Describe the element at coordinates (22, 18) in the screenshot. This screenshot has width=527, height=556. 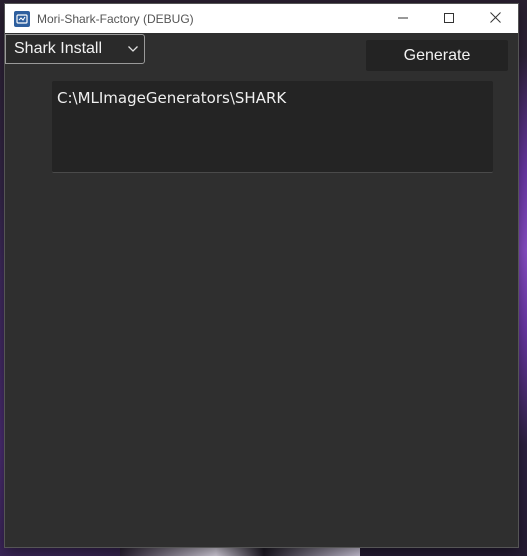
I see `app-icon` at that location.